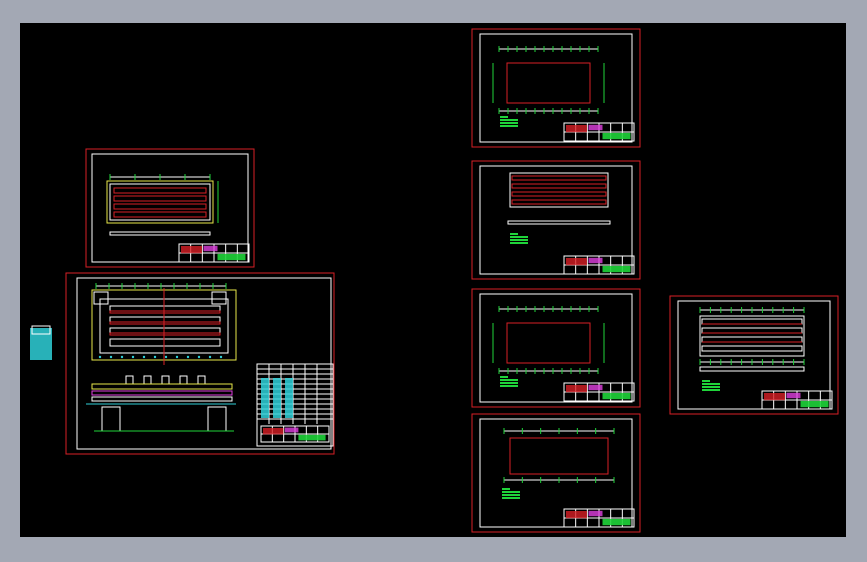  I want to click on ucs-icon, so click(41, 344).